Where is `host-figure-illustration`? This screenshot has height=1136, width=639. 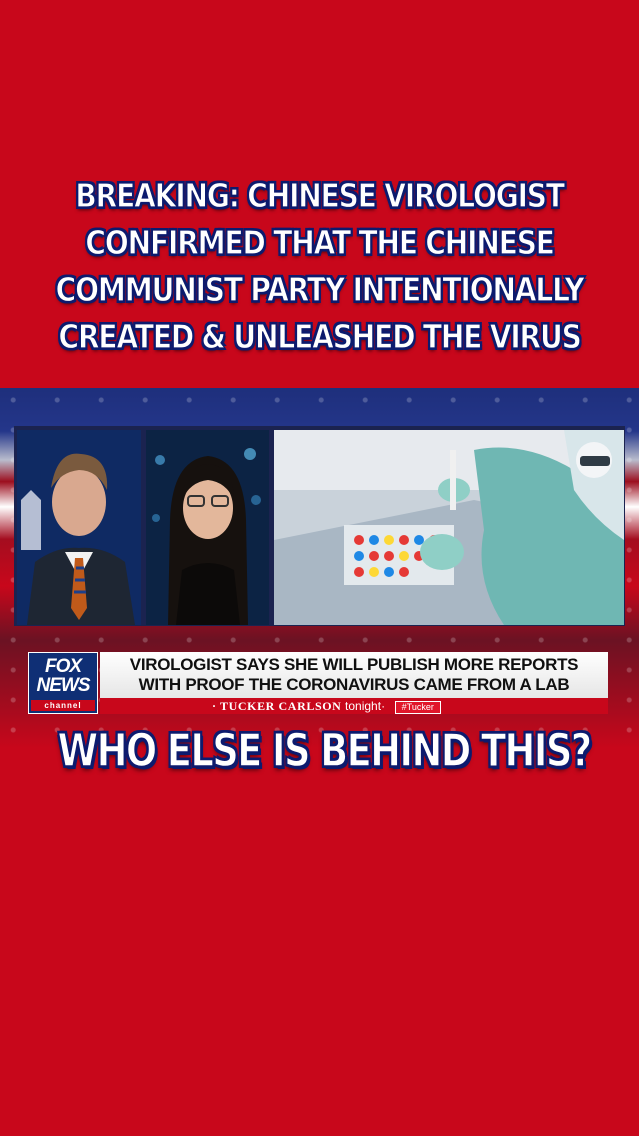 host-figure-illustration is located at coordinates (79, 527).